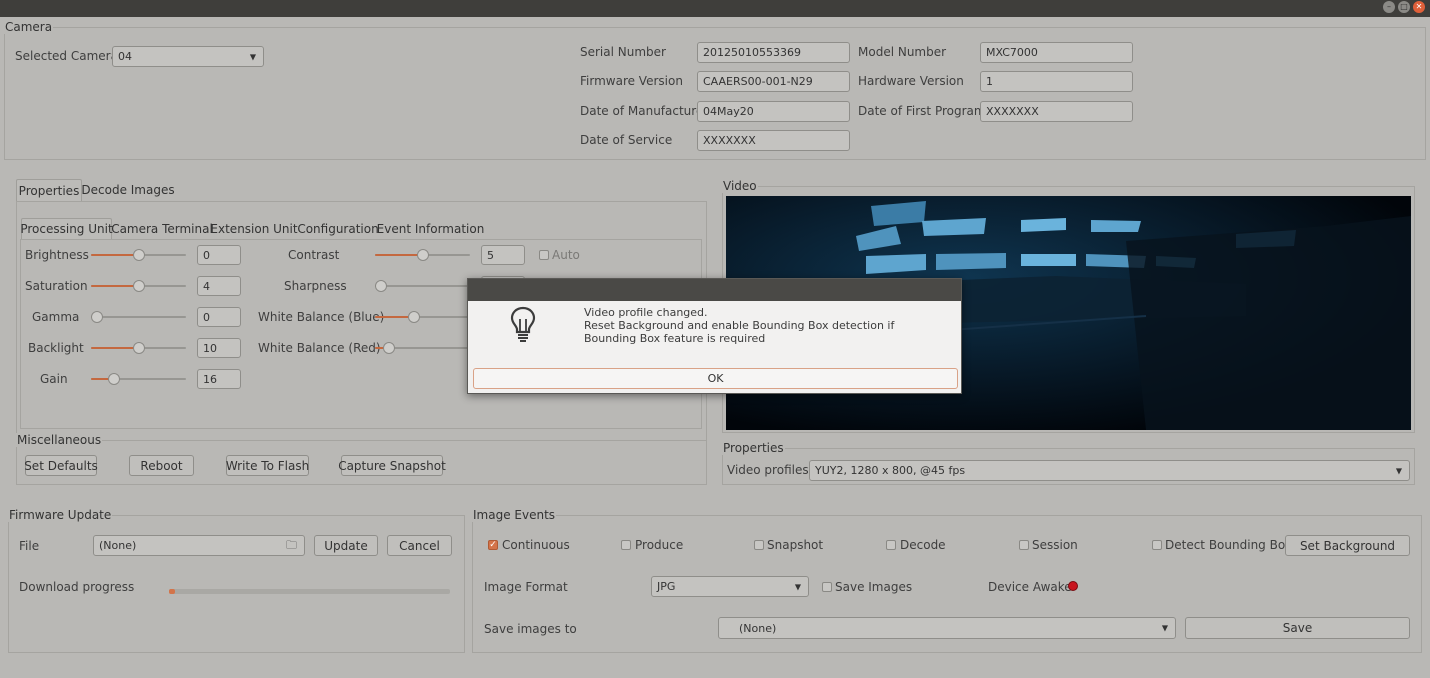 This screenshot has height=678, width=1430. I want to click on continuous-label: Continuous, so click(536, 545).